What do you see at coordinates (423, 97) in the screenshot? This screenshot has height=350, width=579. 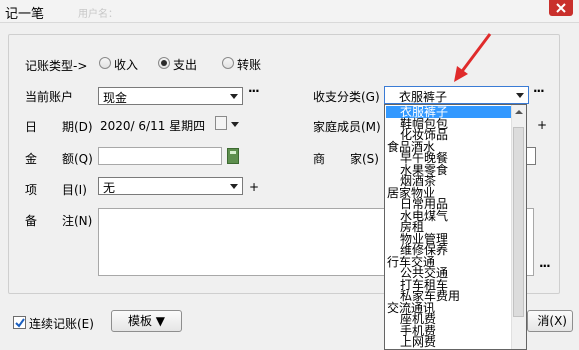 I see `category-value: 衣服裤子` at bounding box center [423, 97].